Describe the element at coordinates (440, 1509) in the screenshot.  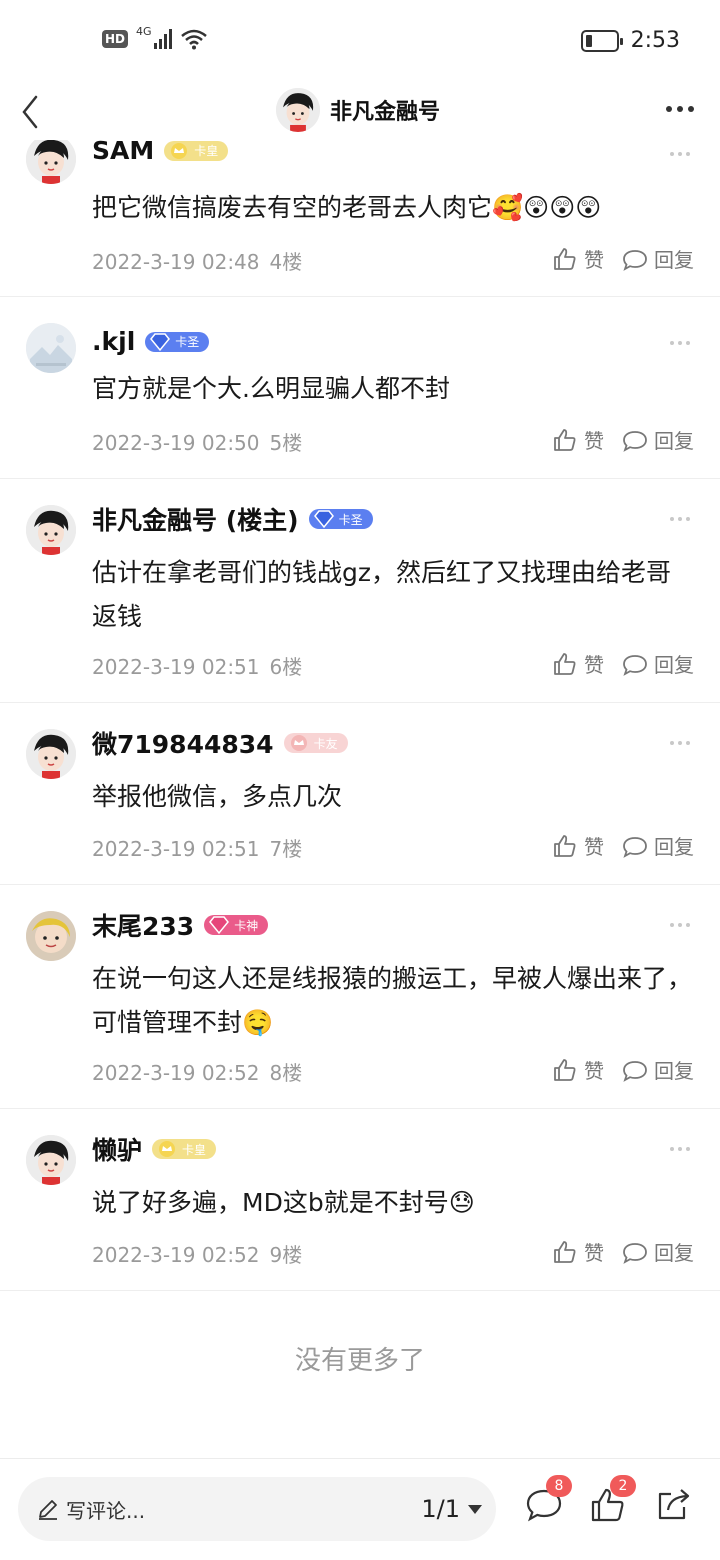
I see `page-indicator: 1/1` at that location.